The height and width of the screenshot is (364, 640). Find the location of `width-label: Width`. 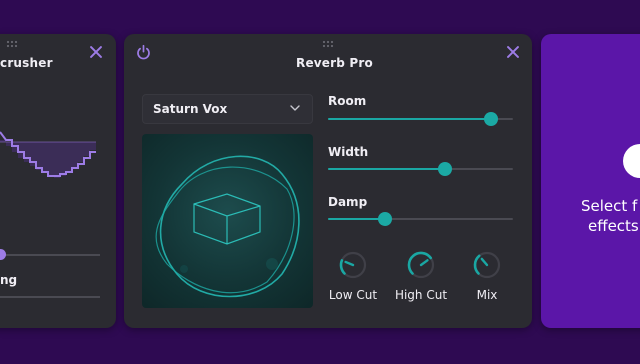

width-label: Width is located at coordinates (348, 152).